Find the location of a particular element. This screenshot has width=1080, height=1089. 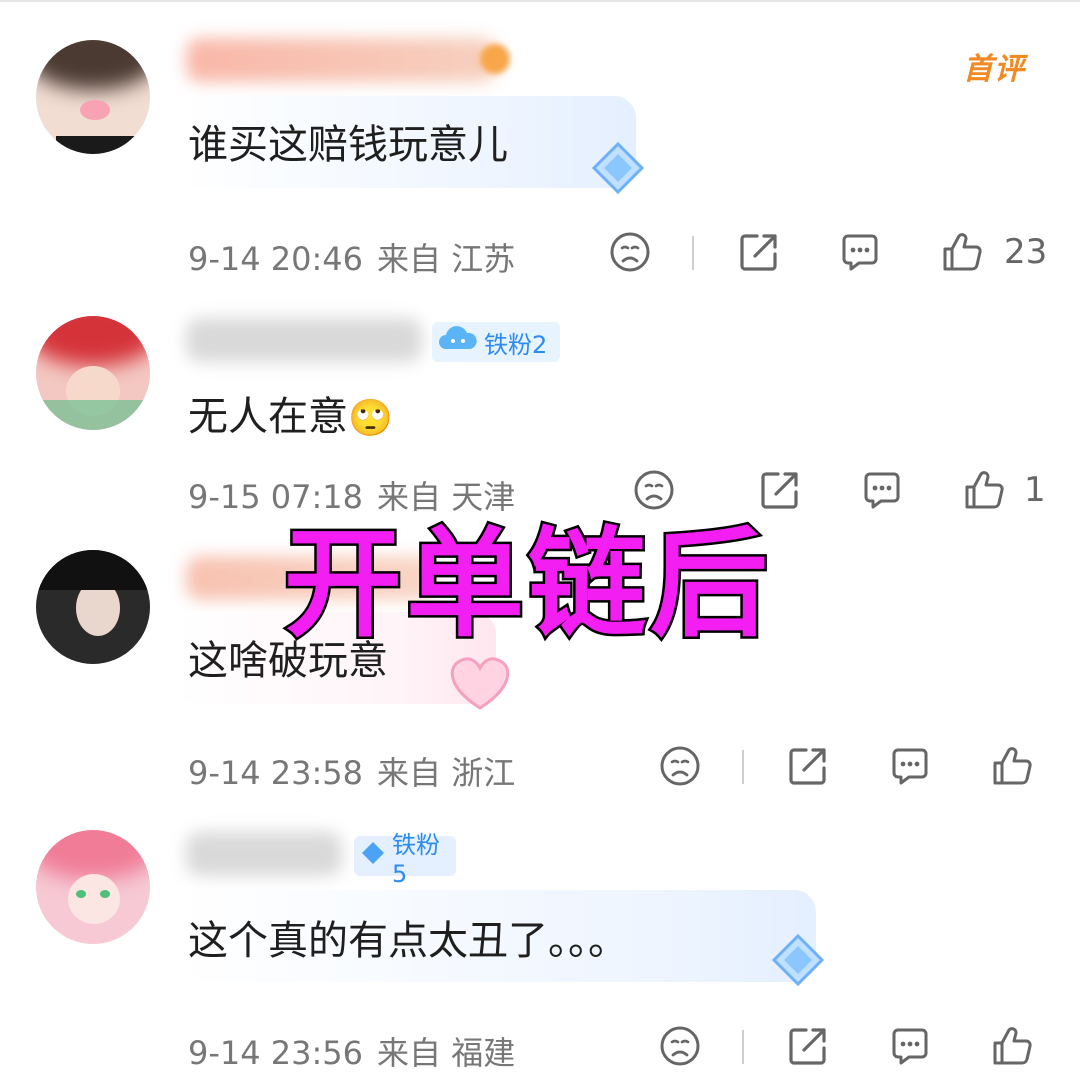

fan-badge: 铁粉2 is located at coordinates (496, 342).